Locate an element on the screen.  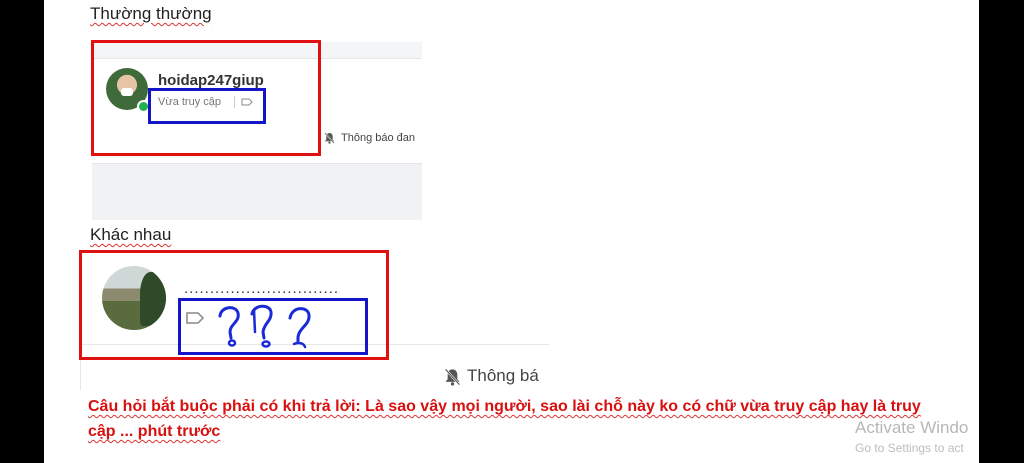
notification-label: Thông báo đan is located at coordinates (378, 138).